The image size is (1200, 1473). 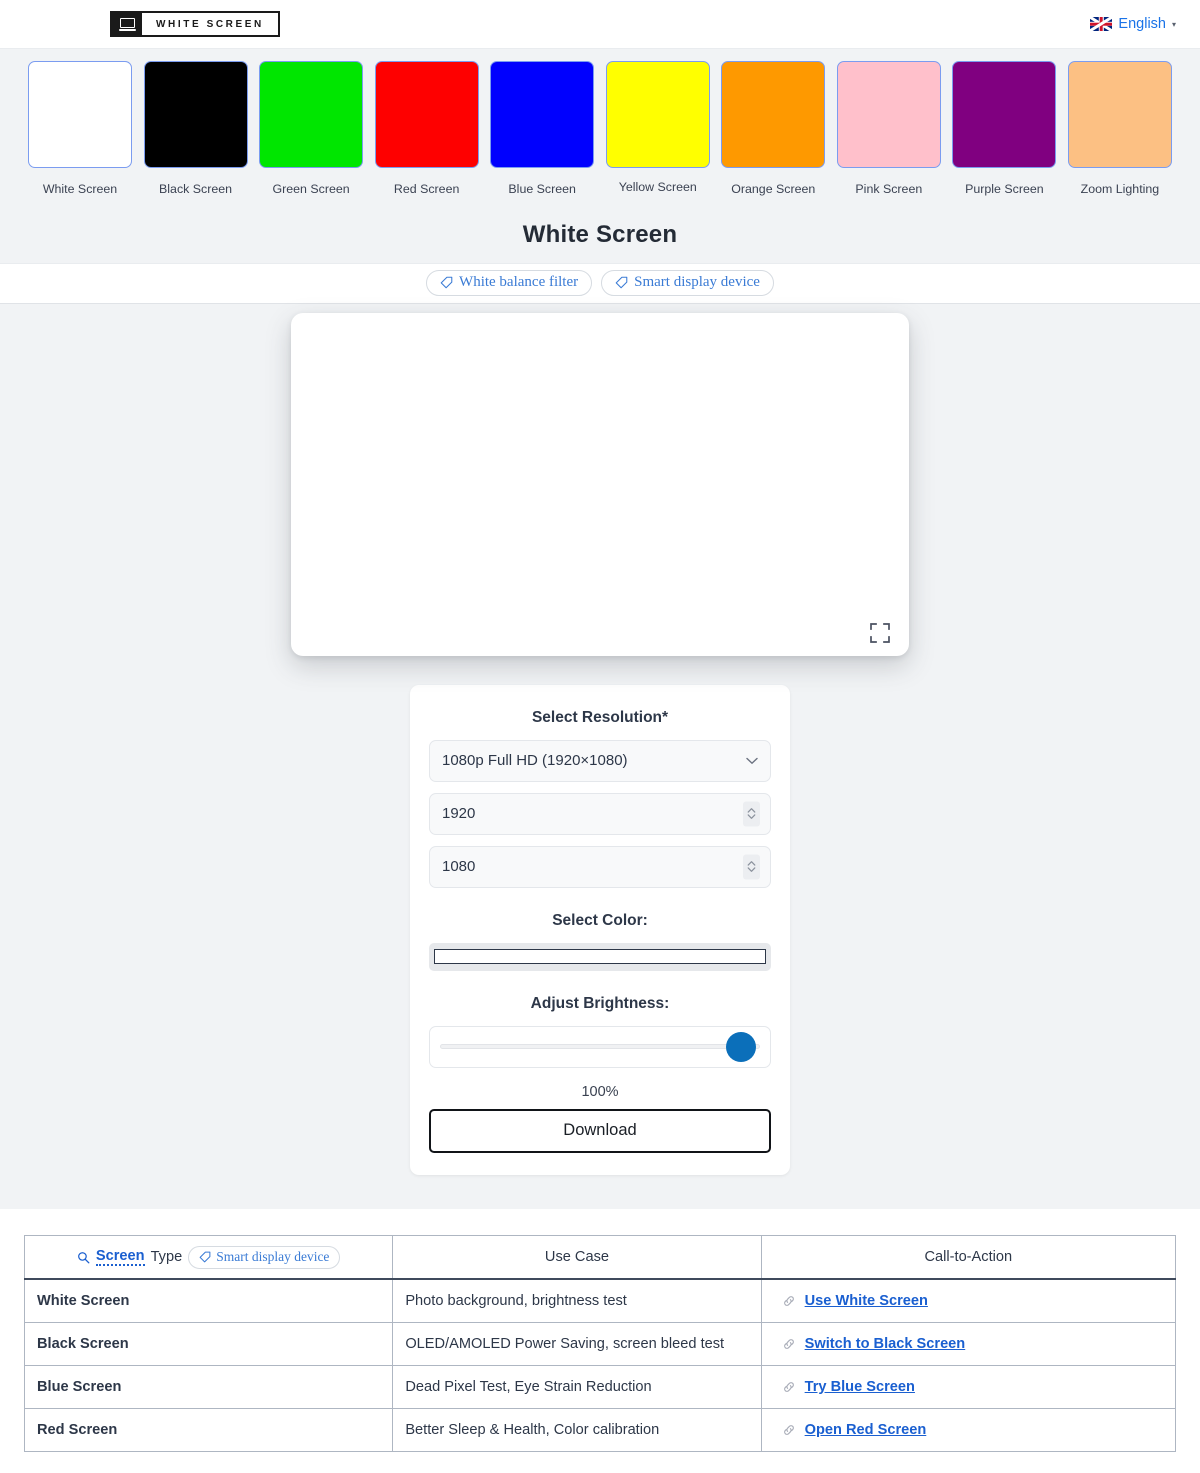 I want to click on swatch-item-zoom-lighting: Zoom Lighting, so click(x=1119, y=129).